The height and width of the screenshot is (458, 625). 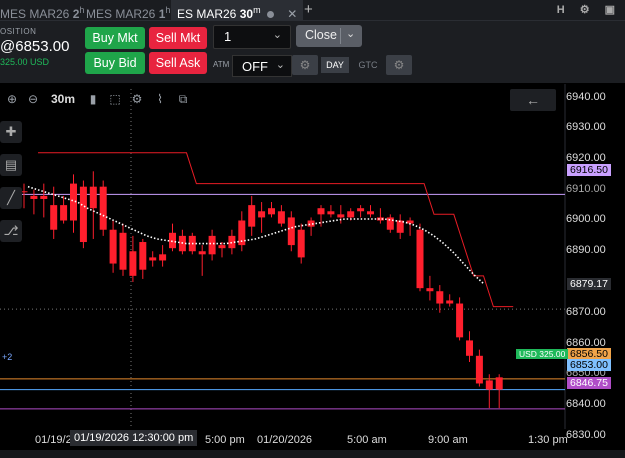 I want to click on price-tick: 6940.00, so click(x=586, y=97).